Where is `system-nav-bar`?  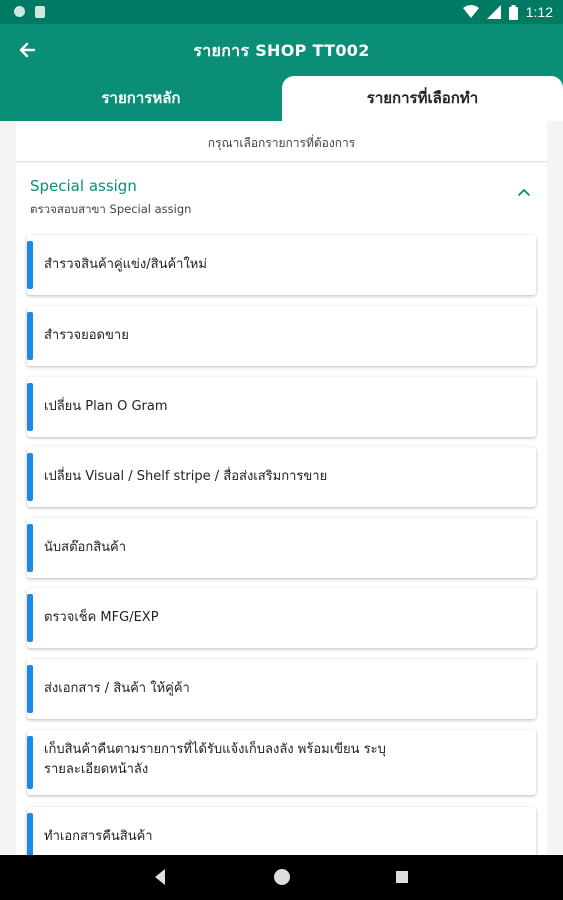 system-nav-bar is located at coordinates (281, 877).